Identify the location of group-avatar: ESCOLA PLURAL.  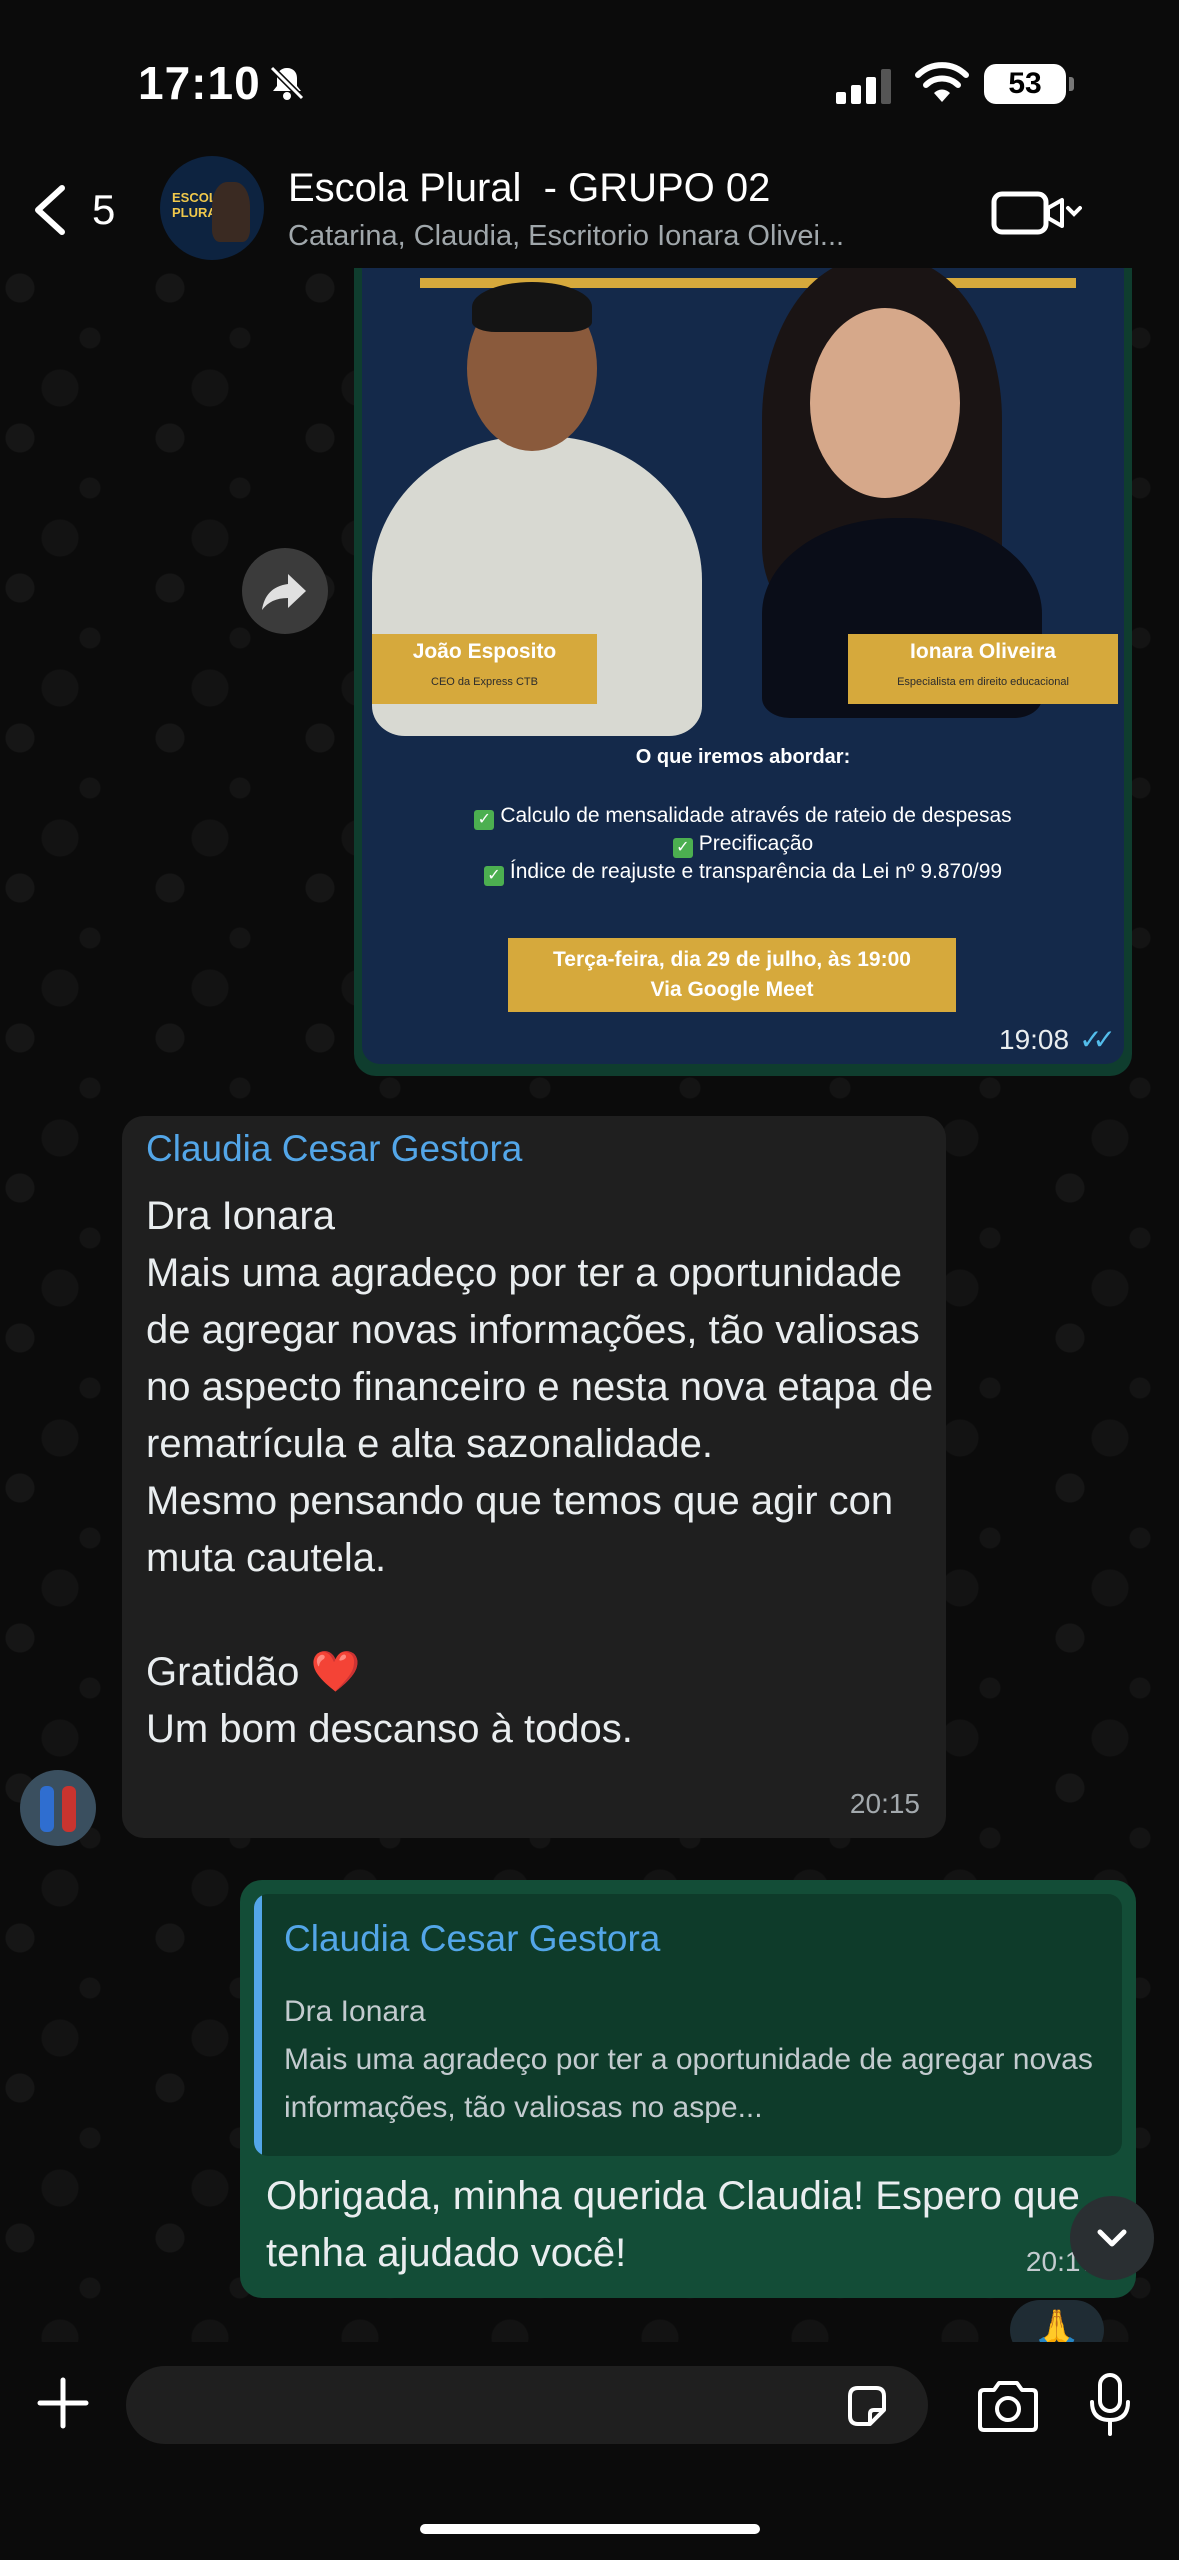
(212, 208).